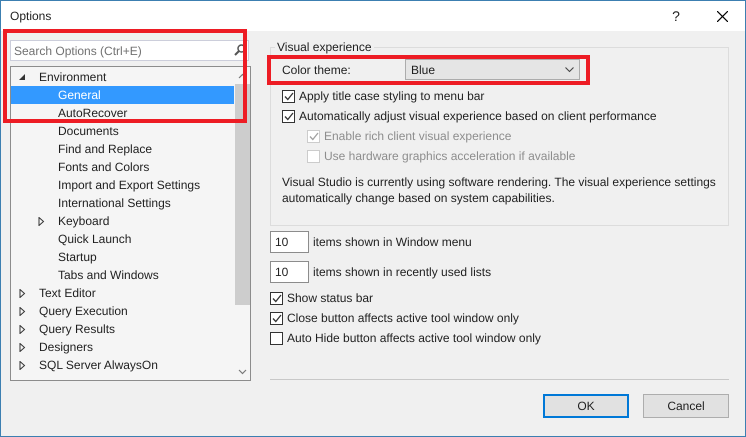 This screenshot has width=746, height=437. Describe the element at coordinates (569, 69) in the screenshot. I see `caret-icon` at that location.